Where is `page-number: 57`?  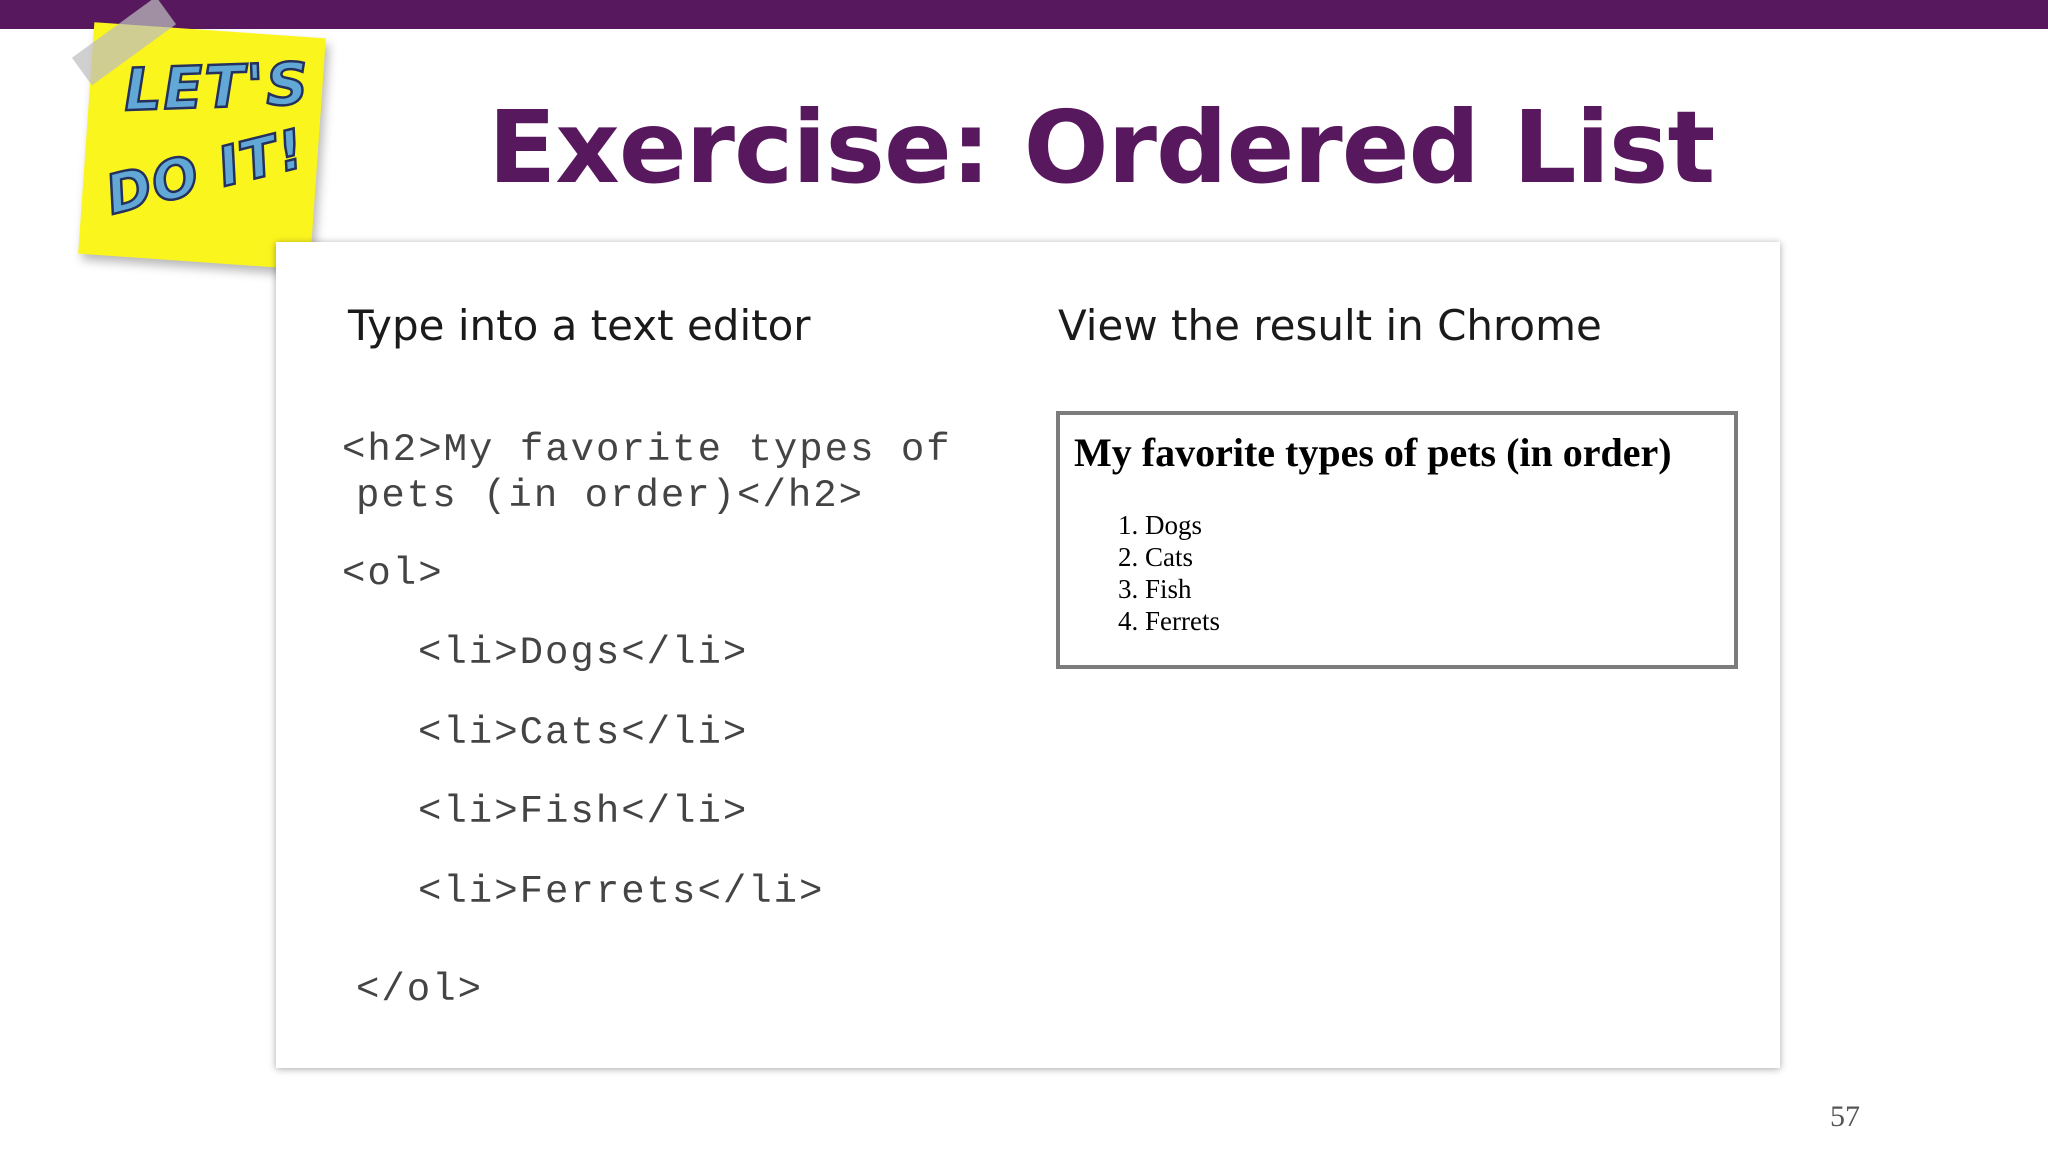
page-number: 57 is located at coordinates (1845, 1116).